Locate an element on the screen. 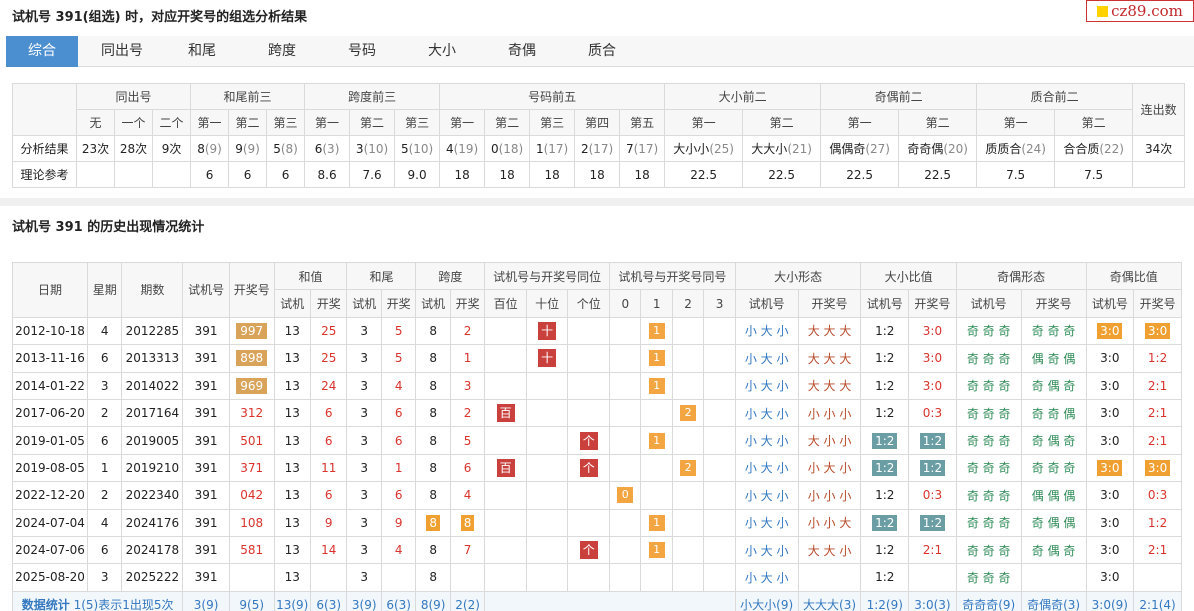  result-cell: 3(10) is located at coordinates (372, 148).